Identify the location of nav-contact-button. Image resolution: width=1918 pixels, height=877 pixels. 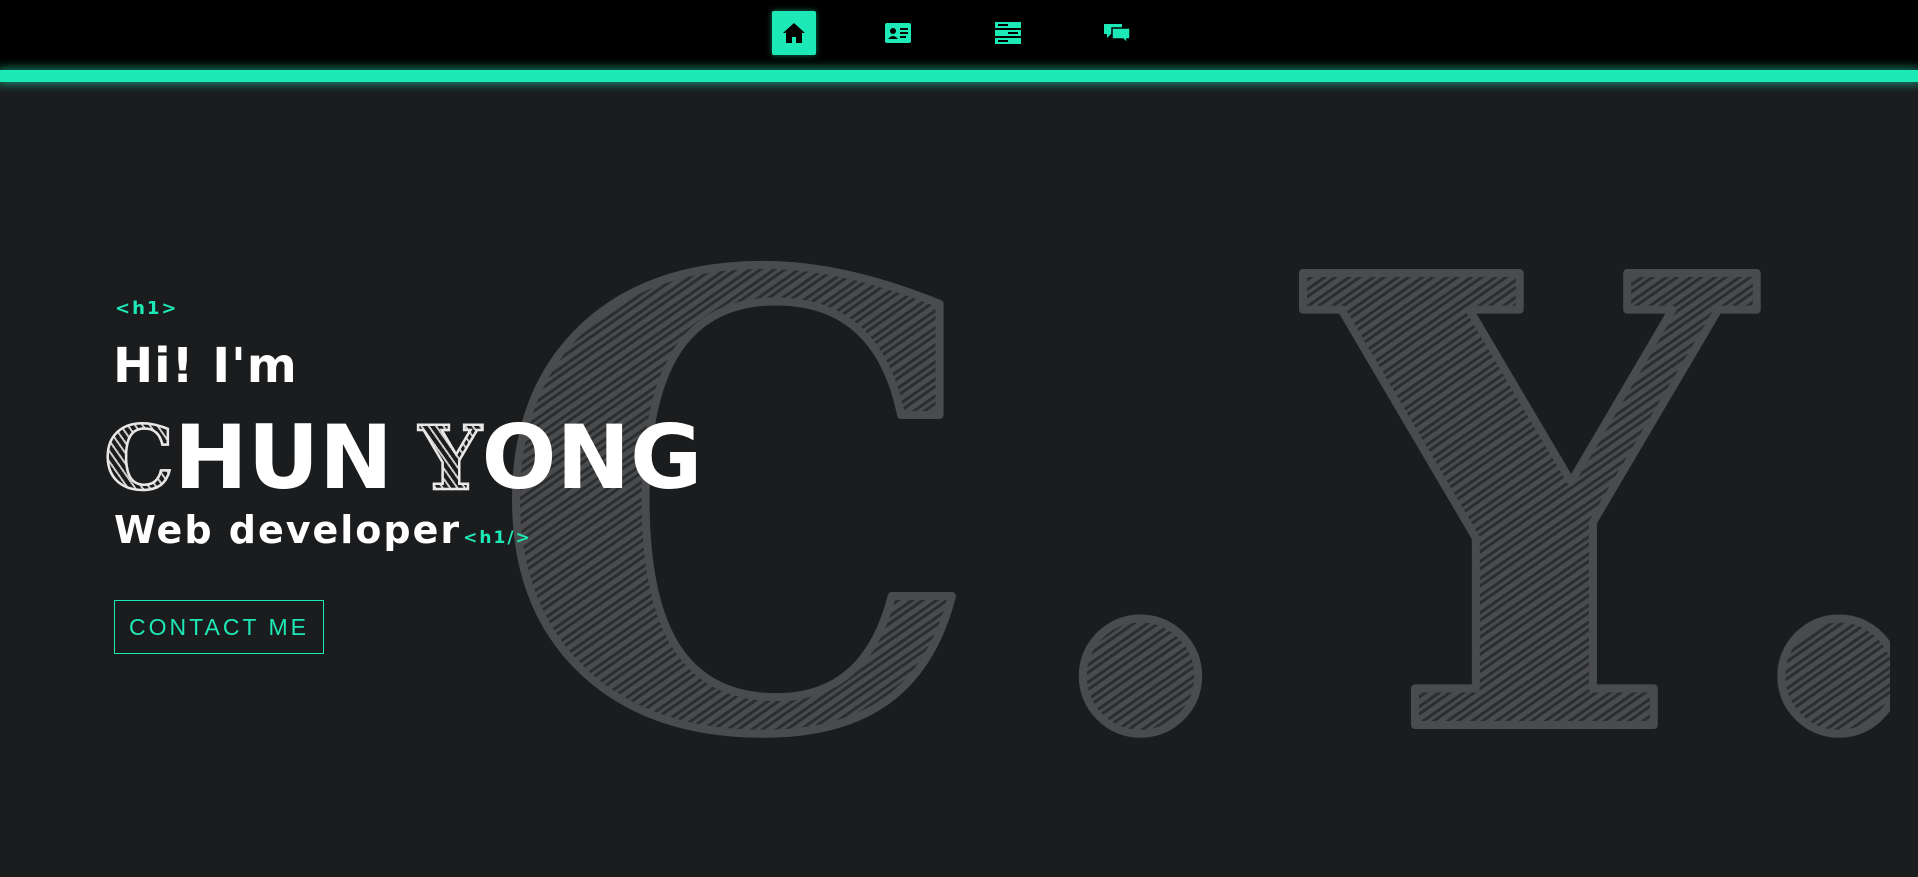
(1117, 33).